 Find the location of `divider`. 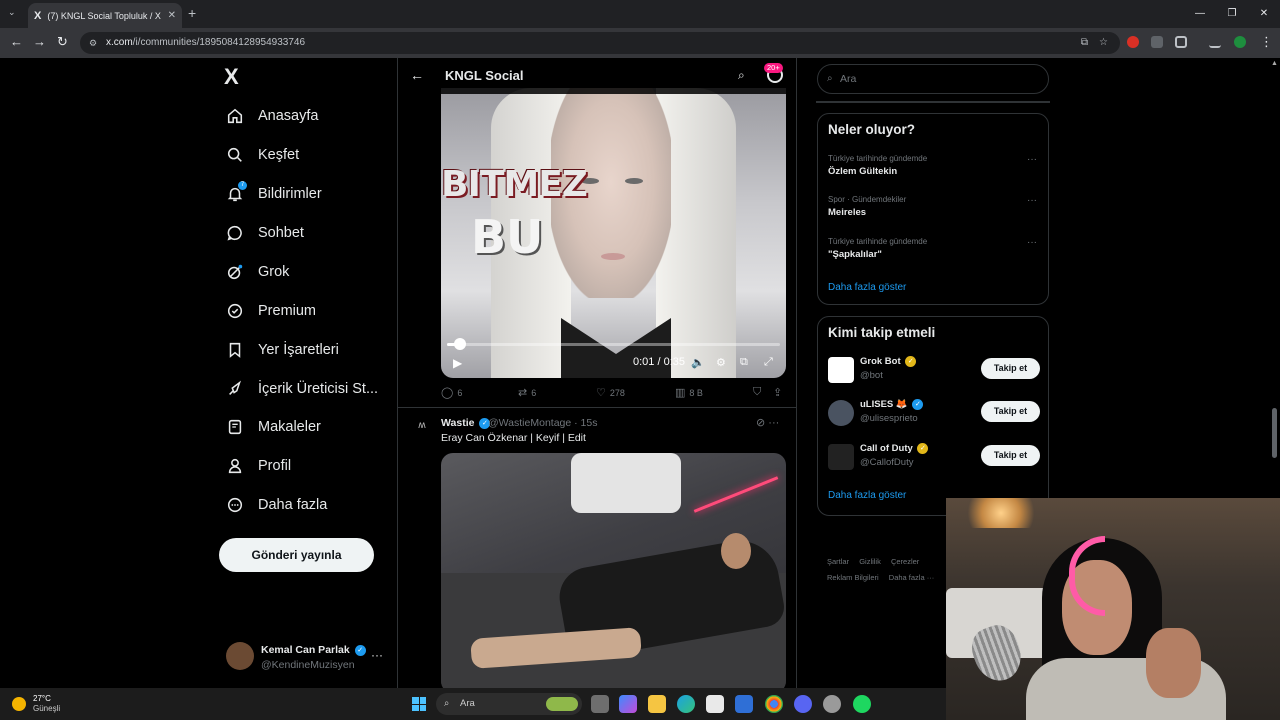

divider is located at coordinates (933, 102).